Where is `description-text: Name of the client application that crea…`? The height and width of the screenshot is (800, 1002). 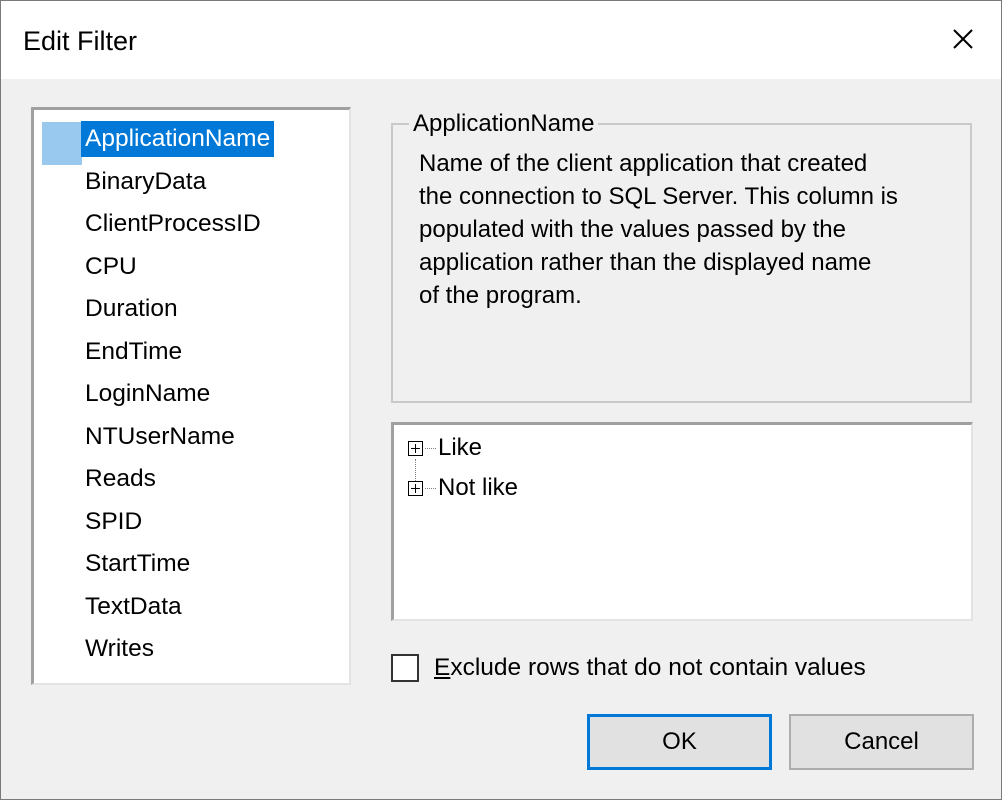 description-text: Name of the client application that crea… is located at coordinates (691, 229).